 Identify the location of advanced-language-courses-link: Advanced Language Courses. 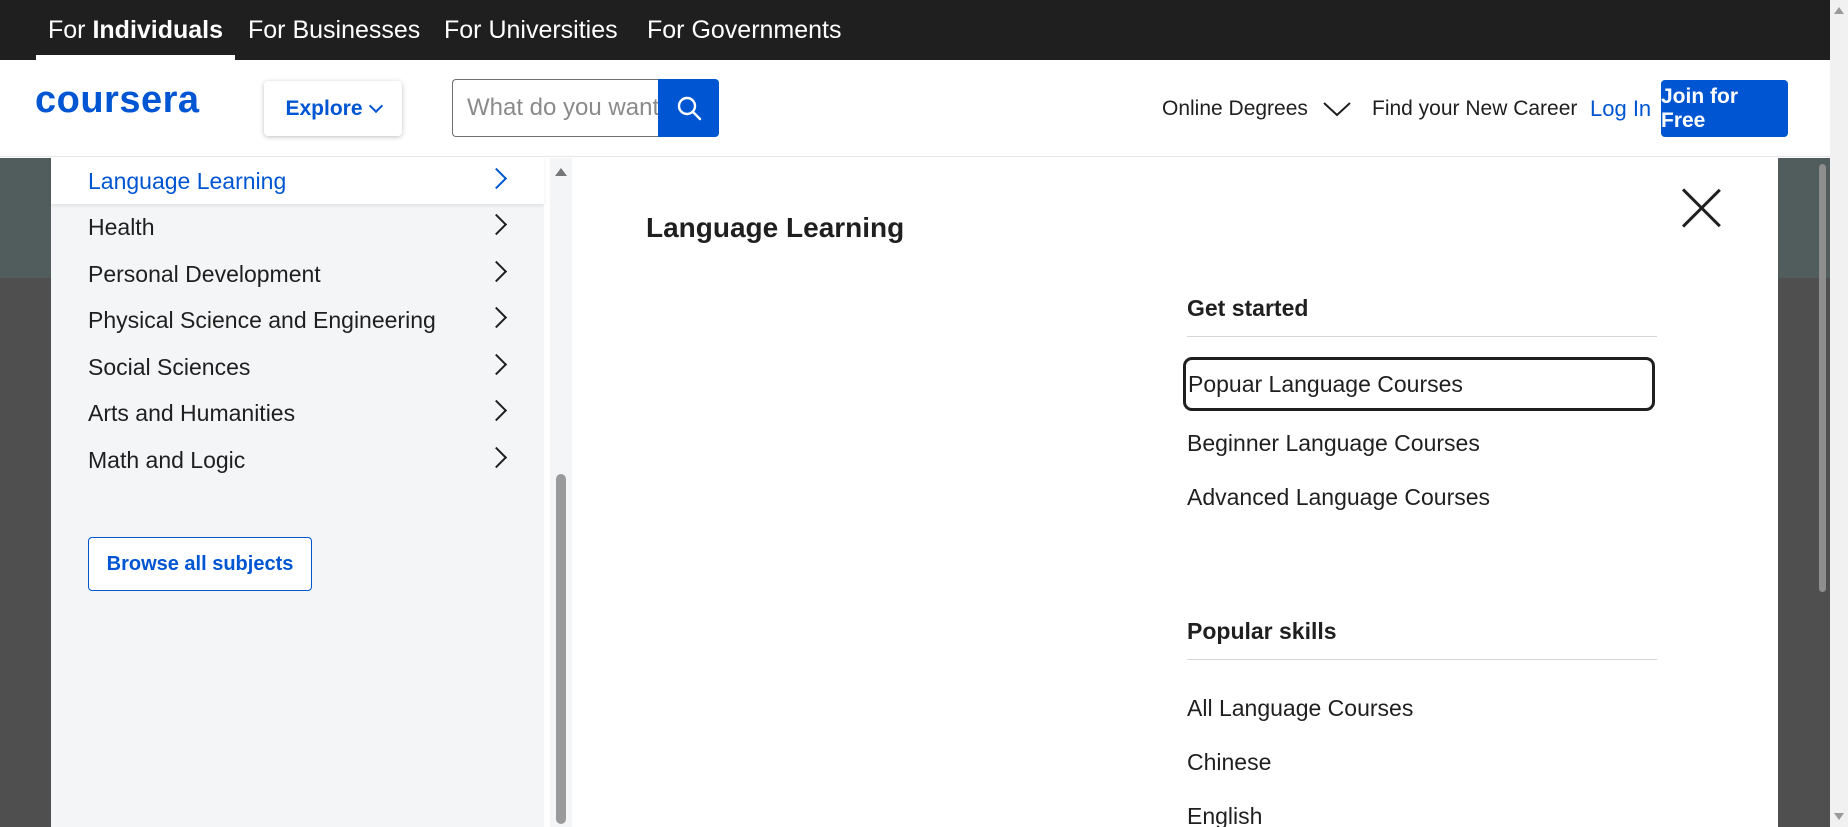
(1338, 497).